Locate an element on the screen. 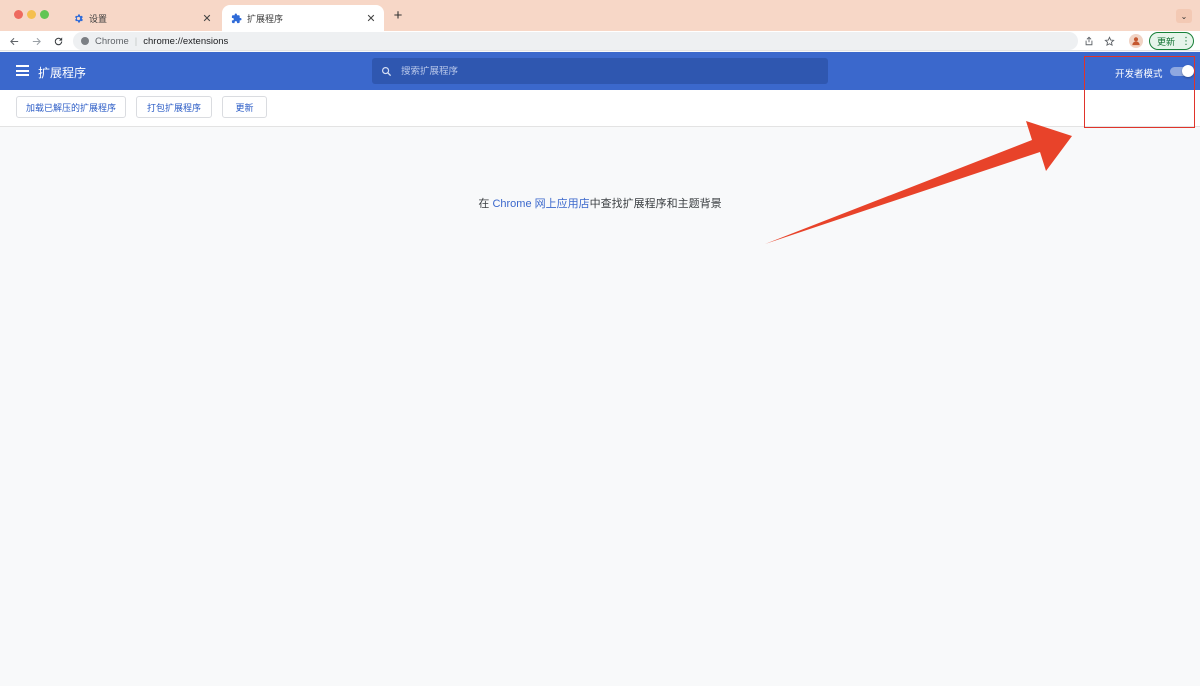  tab-extensions: 扩展程序 ✕ is located at coordinates (303, 18).